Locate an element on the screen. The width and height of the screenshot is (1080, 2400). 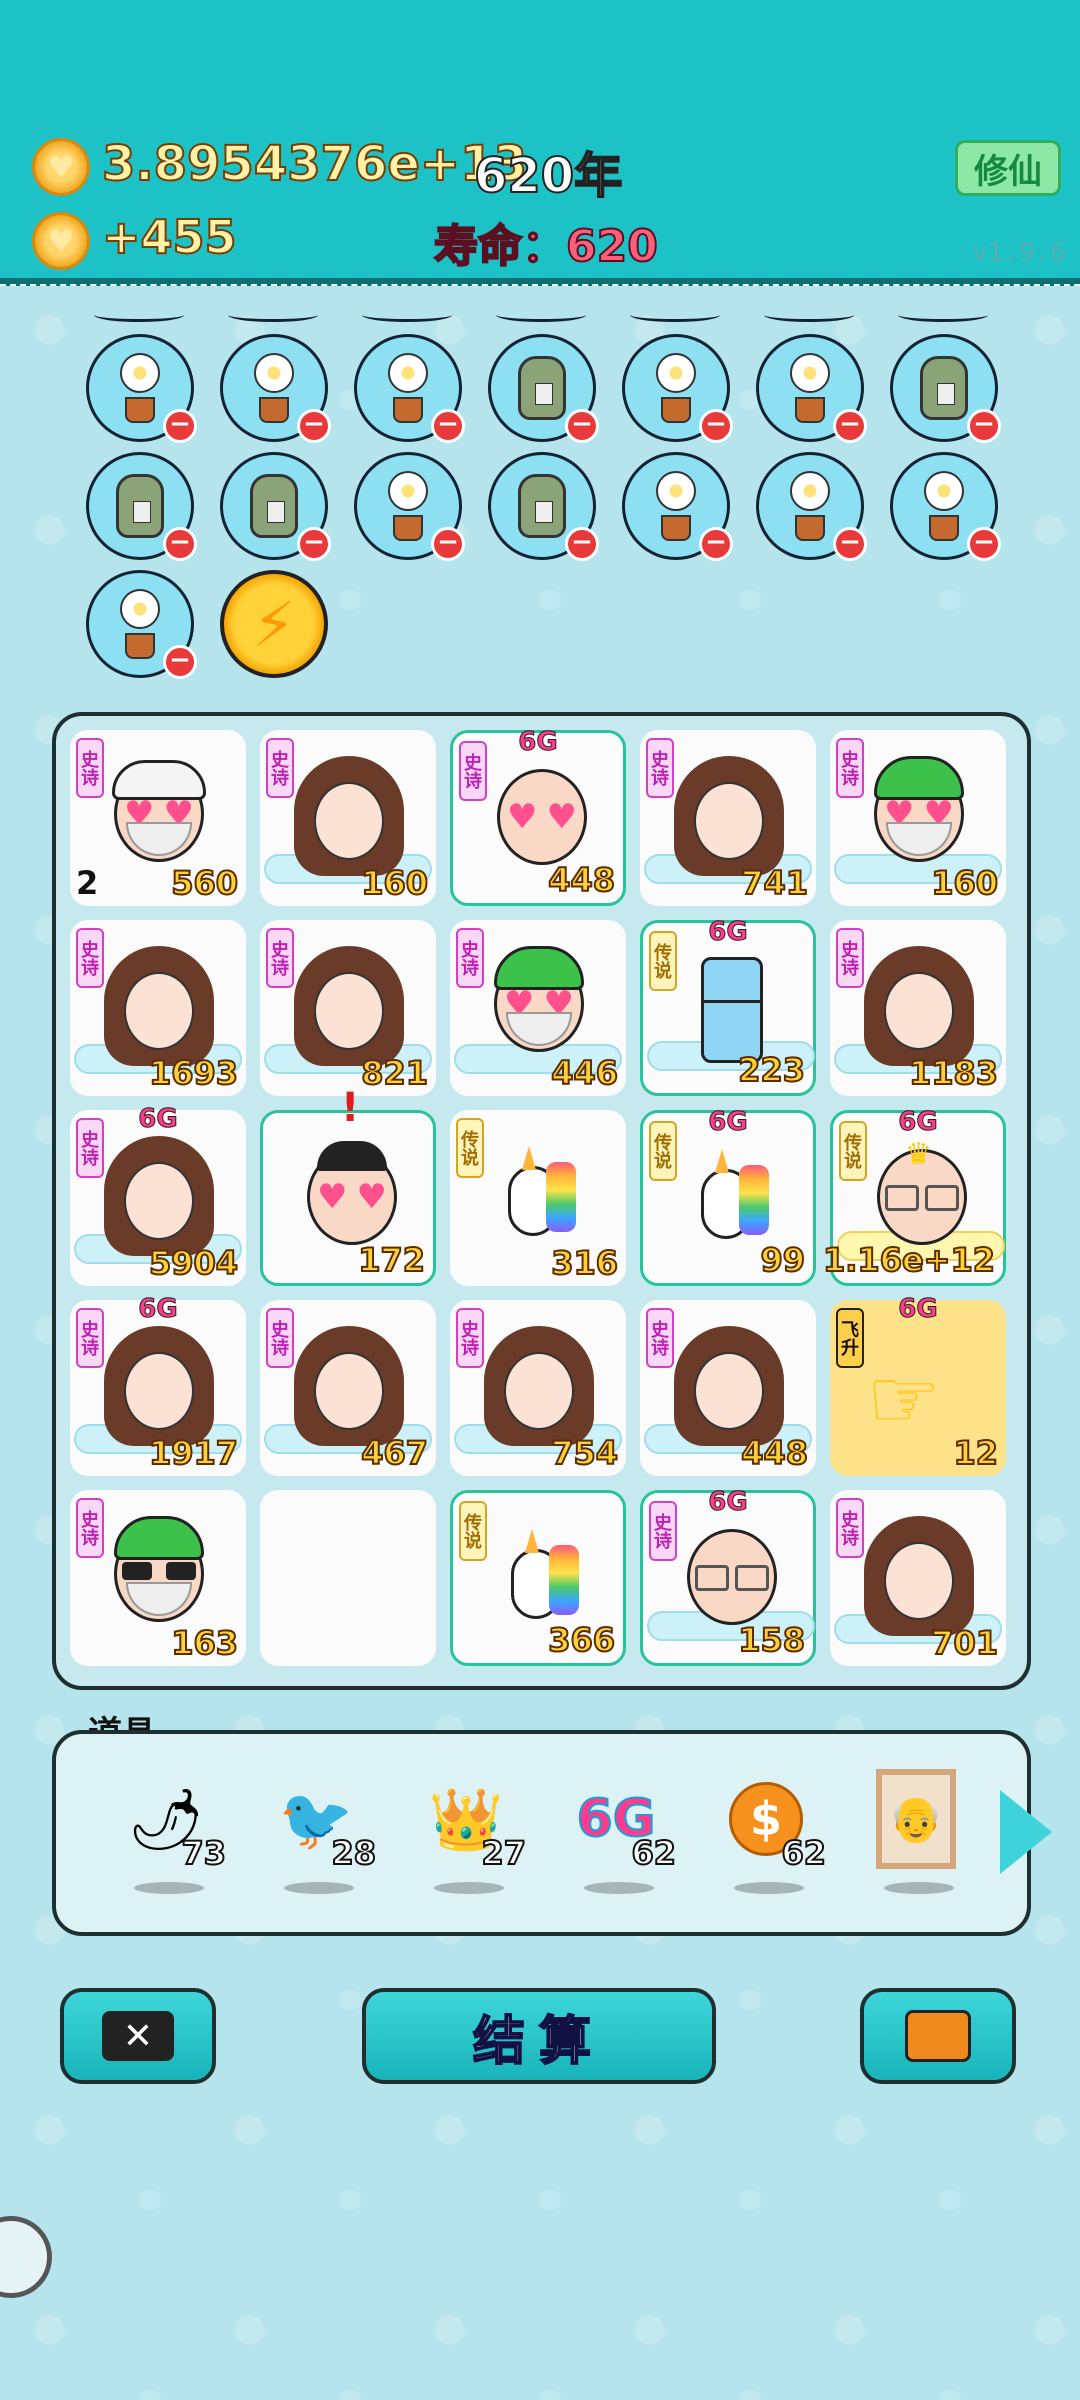
bag-button is located at coordinates (938, 2036).